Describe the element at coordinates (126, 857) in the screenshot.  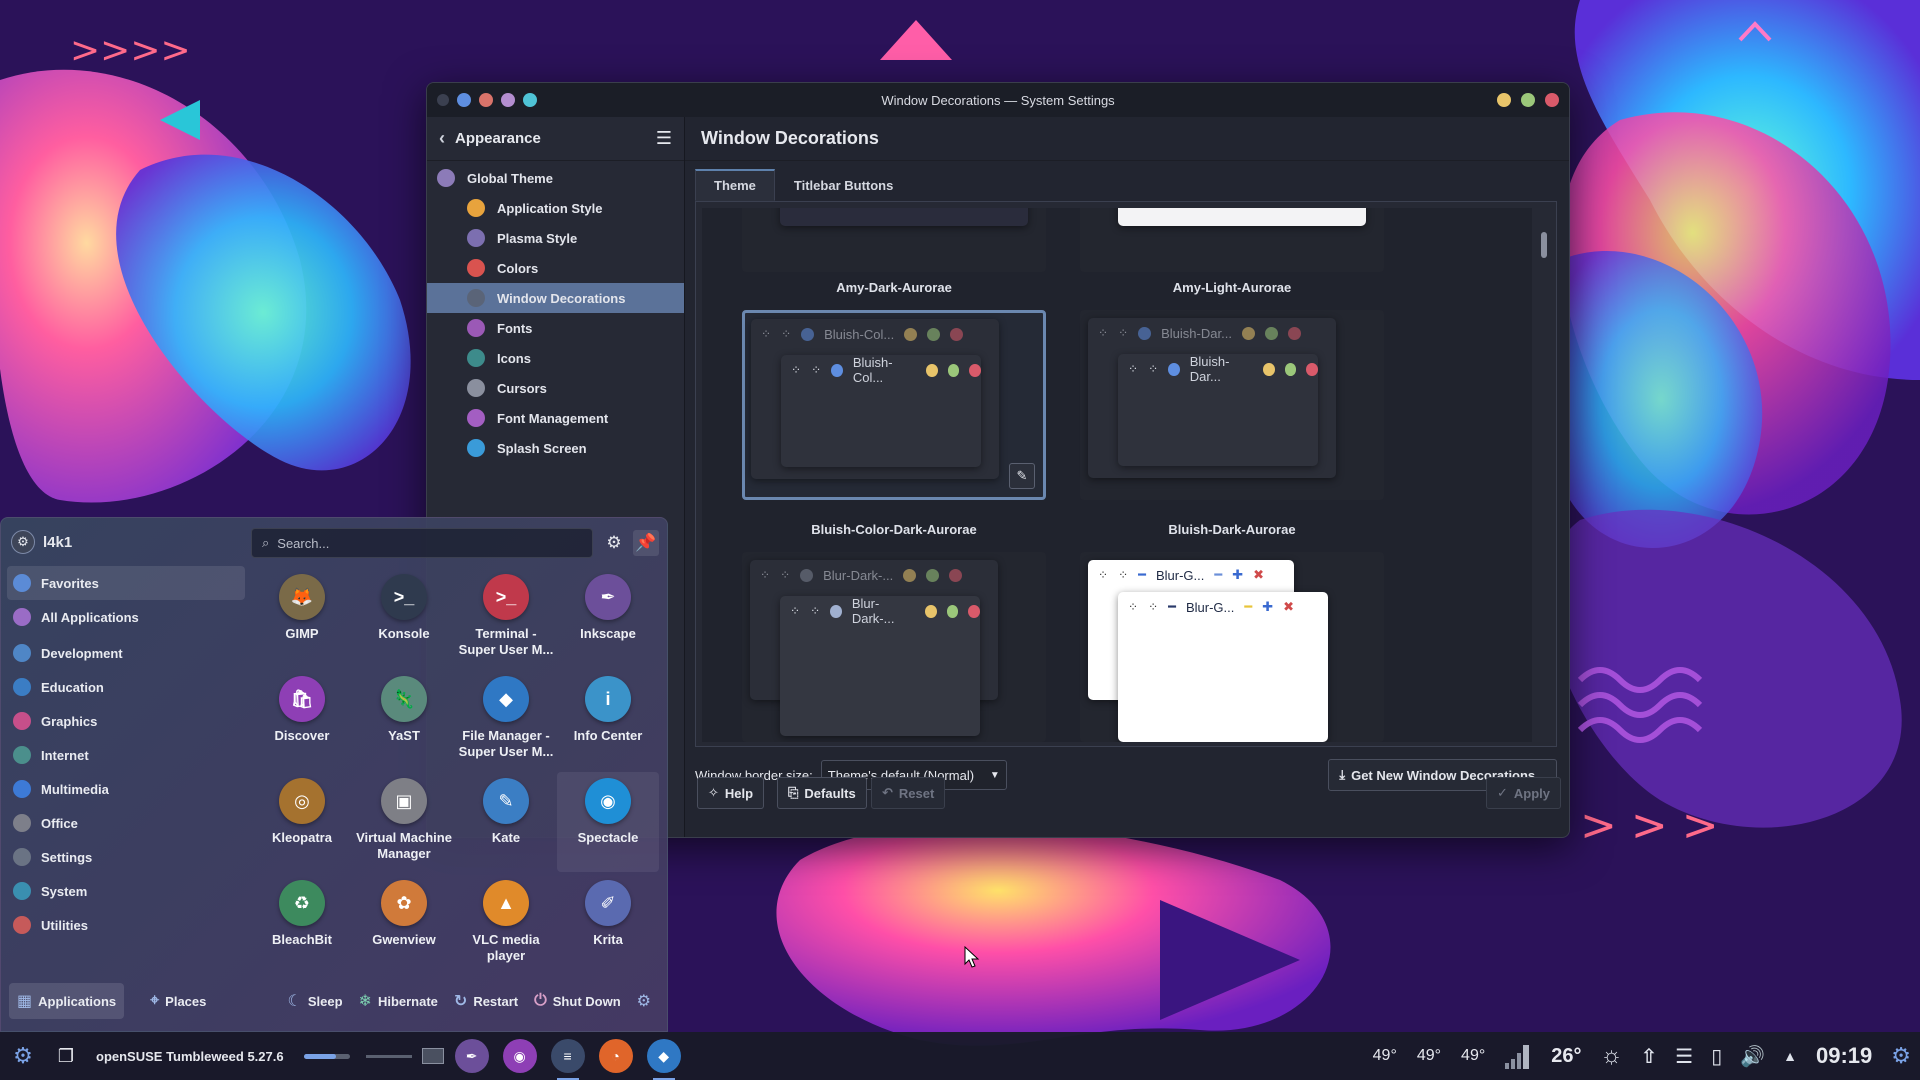
I see `category-settings: Settings` at that location.